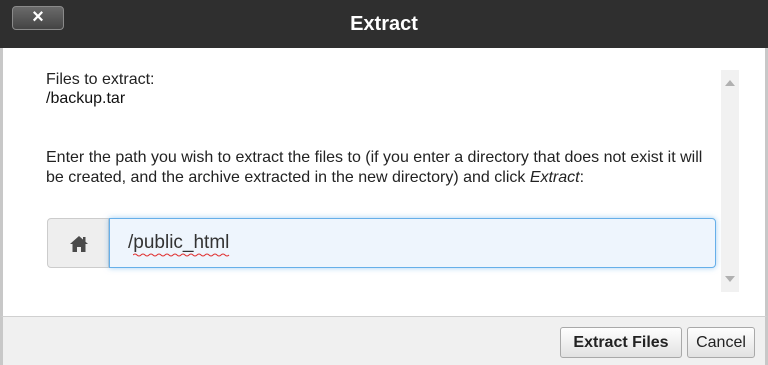 This screenshot has width=768, height=365. Describe the element at coordinates (554, 177) in the screenshot. I see `instructions-action: Extract` at that location.